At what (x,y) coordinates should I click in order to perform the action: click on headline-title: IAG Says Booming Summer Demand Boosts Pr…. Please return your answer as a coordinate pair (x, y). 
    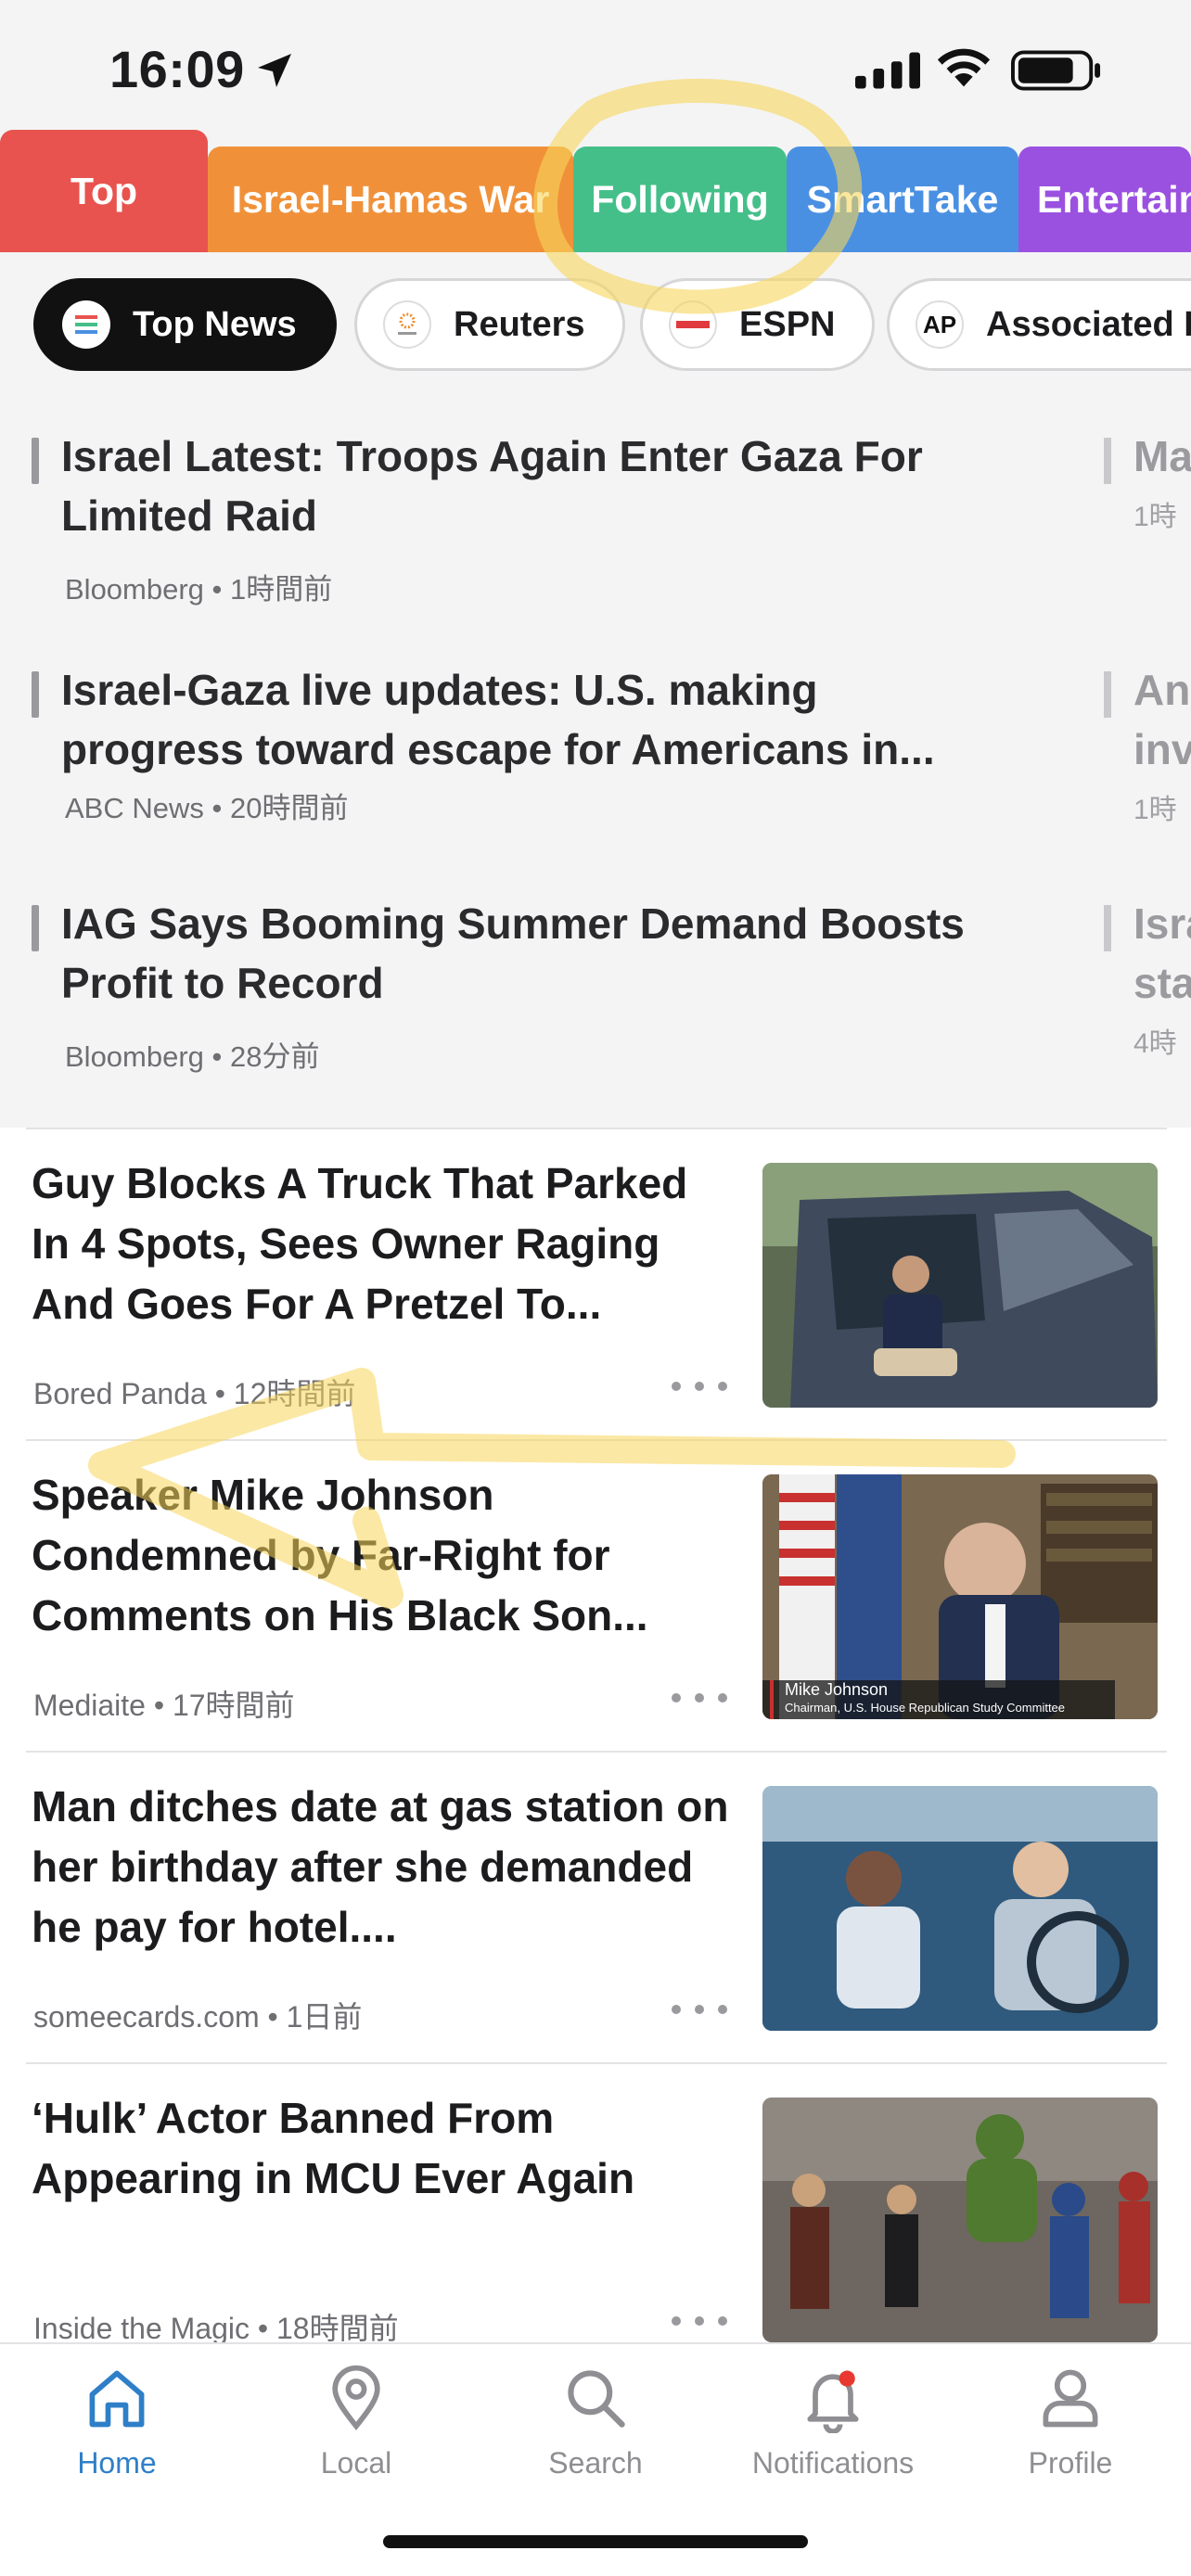
    Looking at the image, I should click on (513, 953).